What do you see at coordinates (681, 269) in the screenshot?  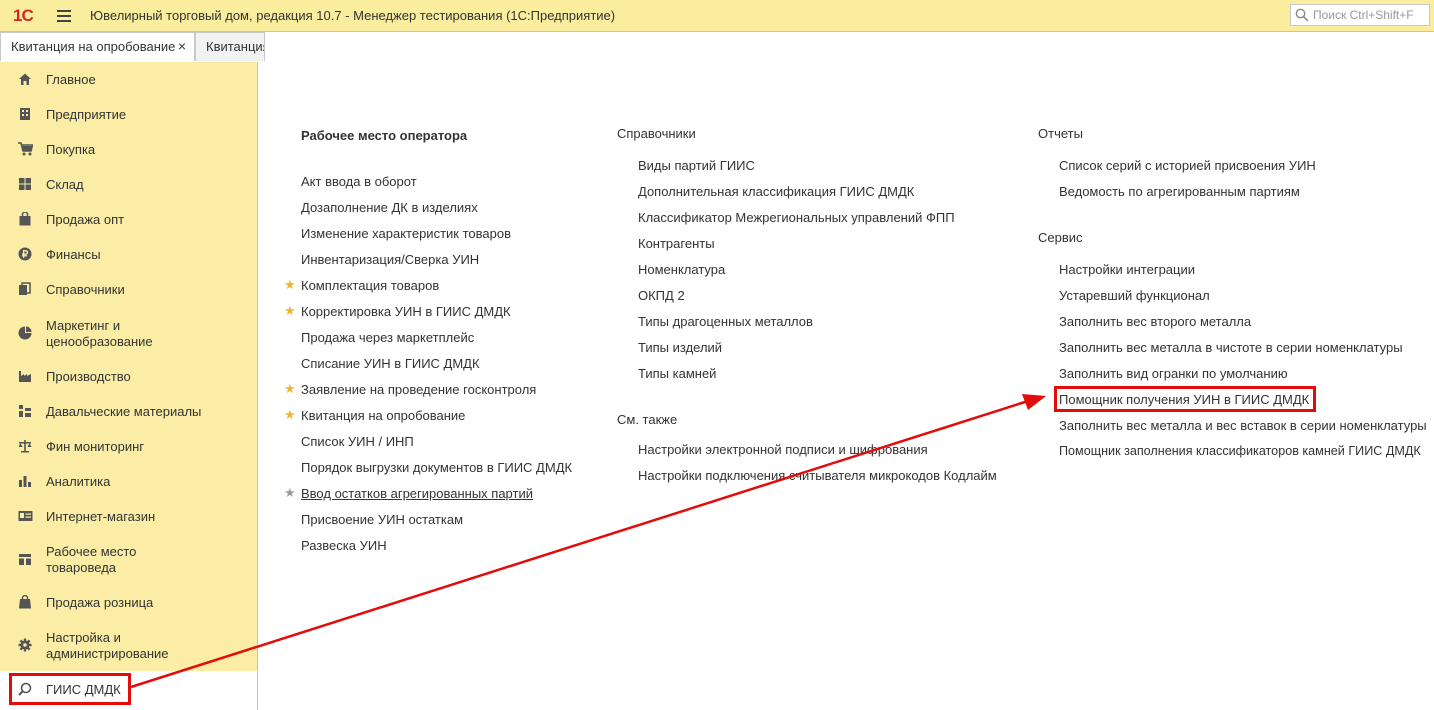 I see `reference-link: Номенклатура` at bounding box center [681, 269].